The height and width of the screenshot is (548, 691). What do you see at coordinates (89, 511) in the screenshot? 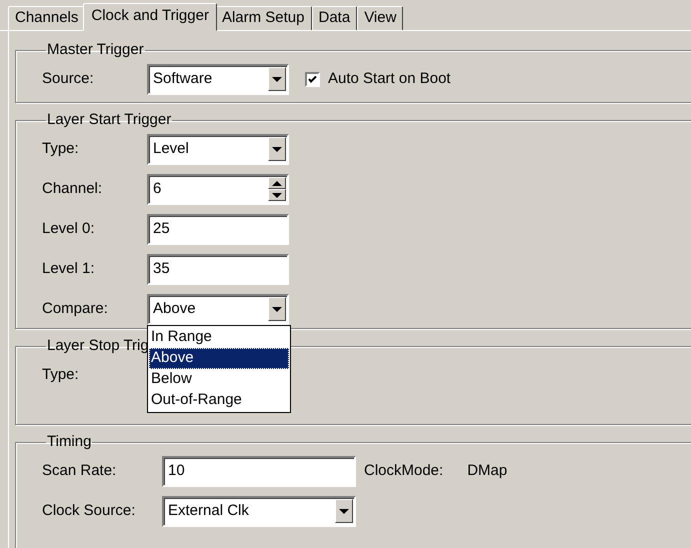
I see `field-label: Clock Source:` at bounding box center [89, 511].